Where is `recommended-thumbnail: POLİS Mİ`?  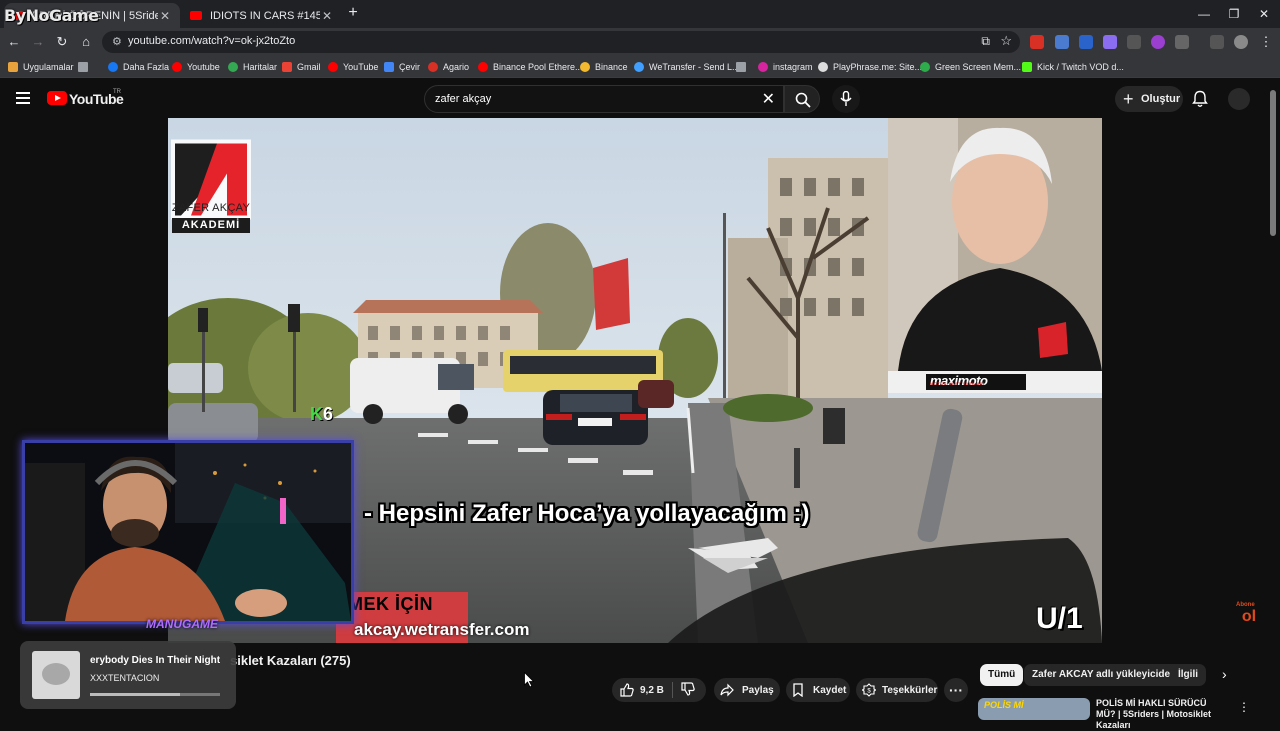
recommended-thumbnail: POLİS Mİ is located at coordinates (1034, 709).